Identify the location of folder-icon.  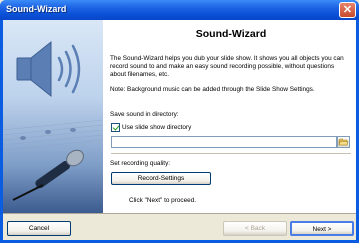
(343, 142).